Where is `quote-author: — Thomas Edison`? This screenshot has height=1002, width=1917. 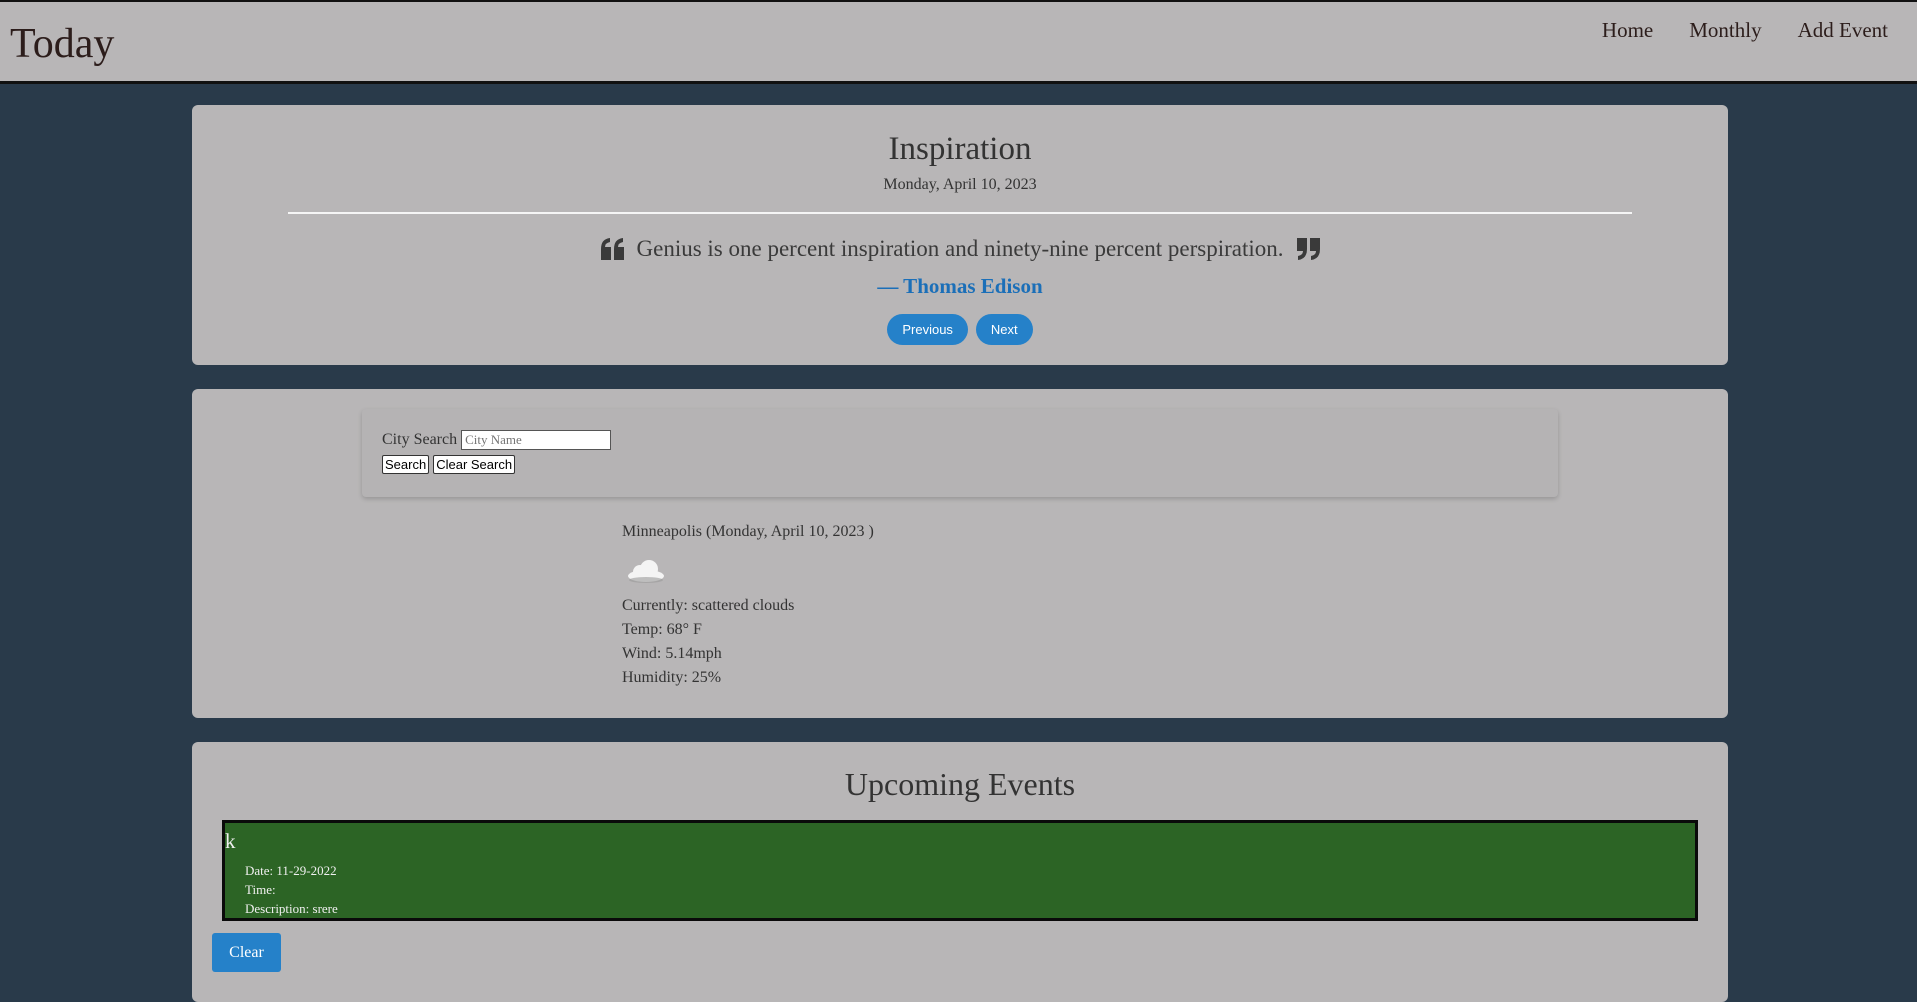
quote-author: — Thomas Edison is located at coordinates (960, 286).